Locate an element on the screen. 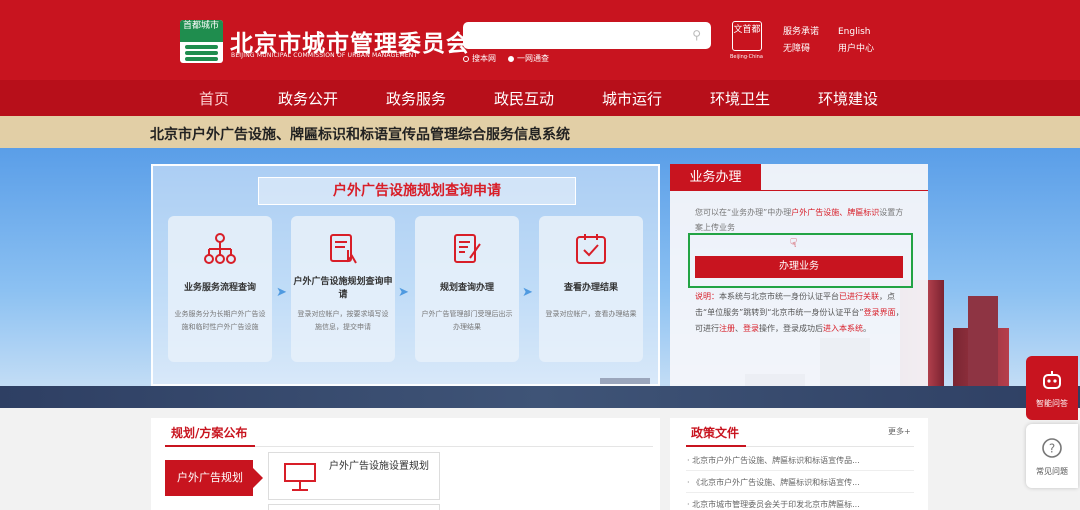  step-desc: 登录对应帐户，查看办理结果 is located at coordinates (591, 314).